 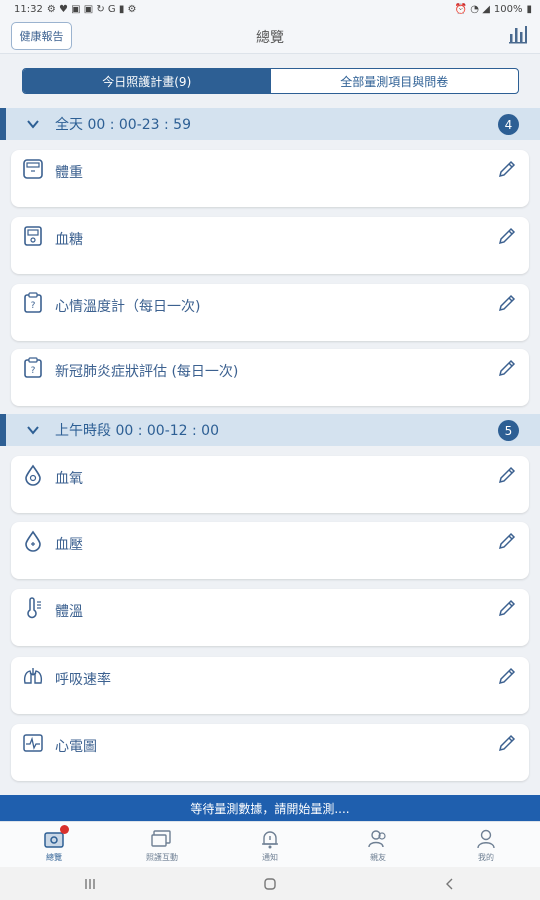 I want to click on item-name: 心情溫度計（每日一次), so click(x=128, y=307).